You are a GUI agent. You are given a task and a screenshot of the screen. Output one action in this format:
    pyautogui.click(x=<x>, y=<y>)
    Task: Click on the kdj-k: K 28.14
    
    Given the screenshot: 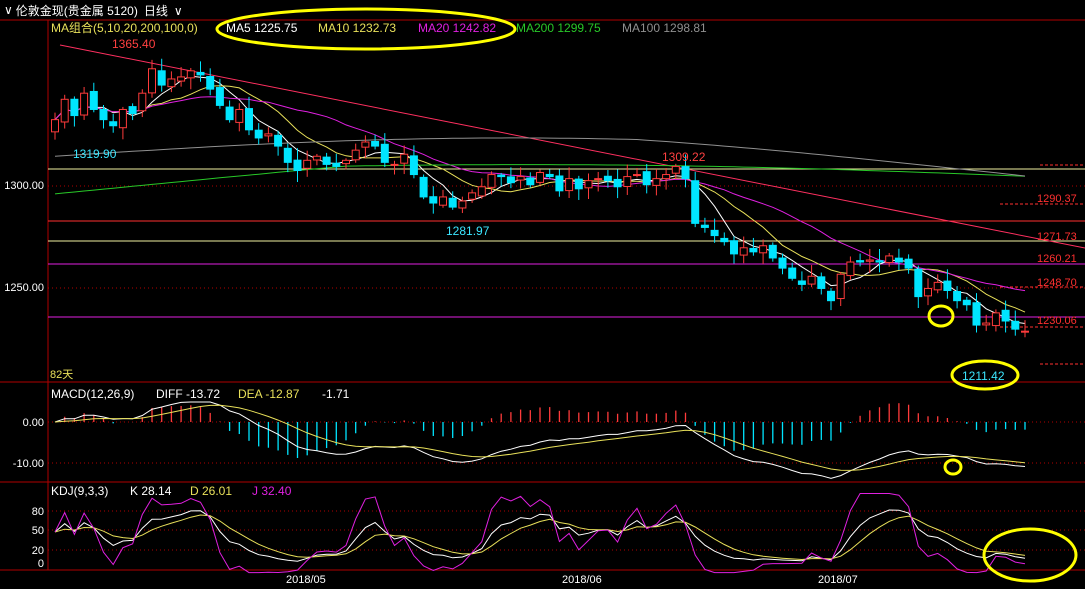 What is the action you would take?
    pyautogui.click(x=151, y=491)
    